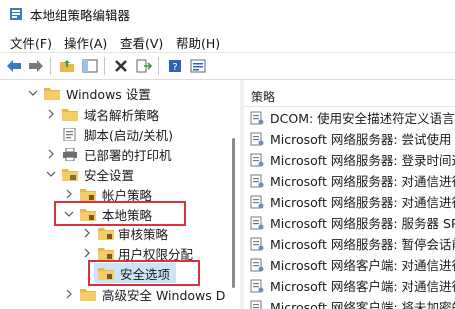  I want to click on toolbar: ?, so click(227, 66).